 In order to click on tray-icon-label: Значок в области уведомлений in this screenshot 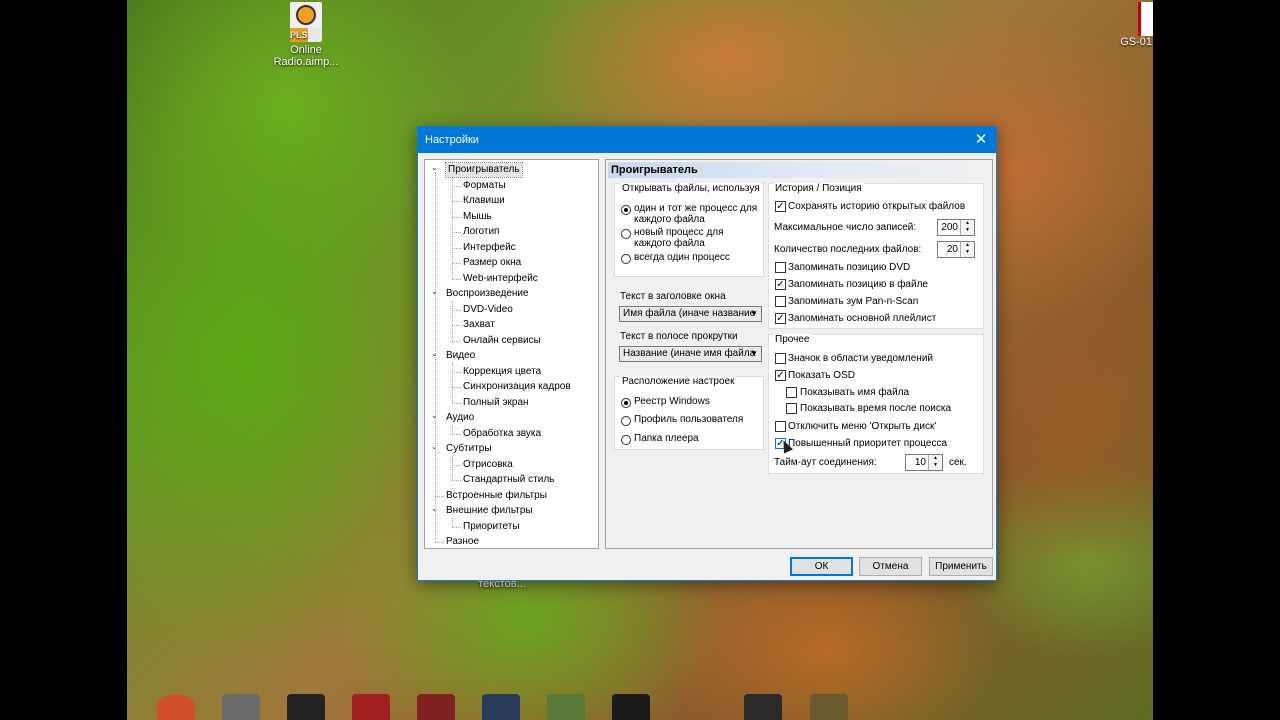, I will do `click(861, 358)`.